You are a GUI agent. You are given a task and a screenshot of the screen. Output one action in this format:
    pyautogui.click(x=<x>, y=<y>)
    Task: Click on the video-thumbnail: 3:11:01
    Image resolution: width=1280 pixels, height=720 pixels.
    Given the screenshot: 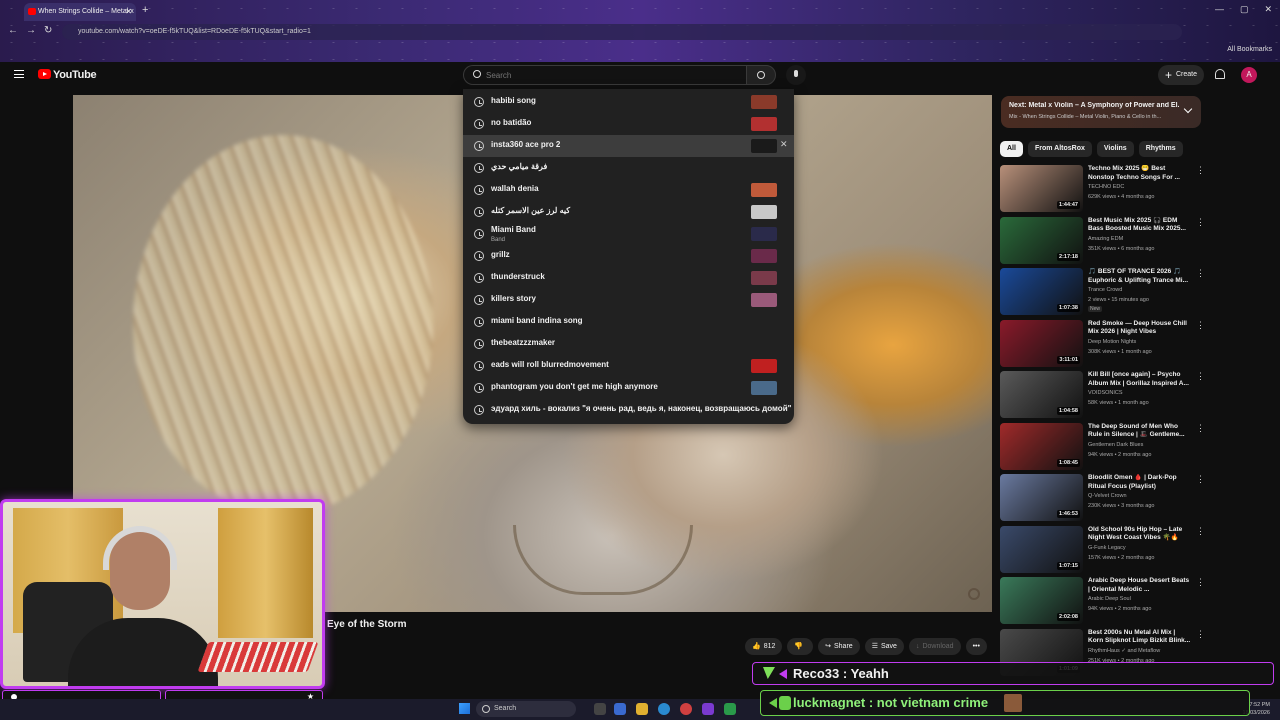 What is the action you would take?
    pyautogui.click(x=1041, y=343)
    